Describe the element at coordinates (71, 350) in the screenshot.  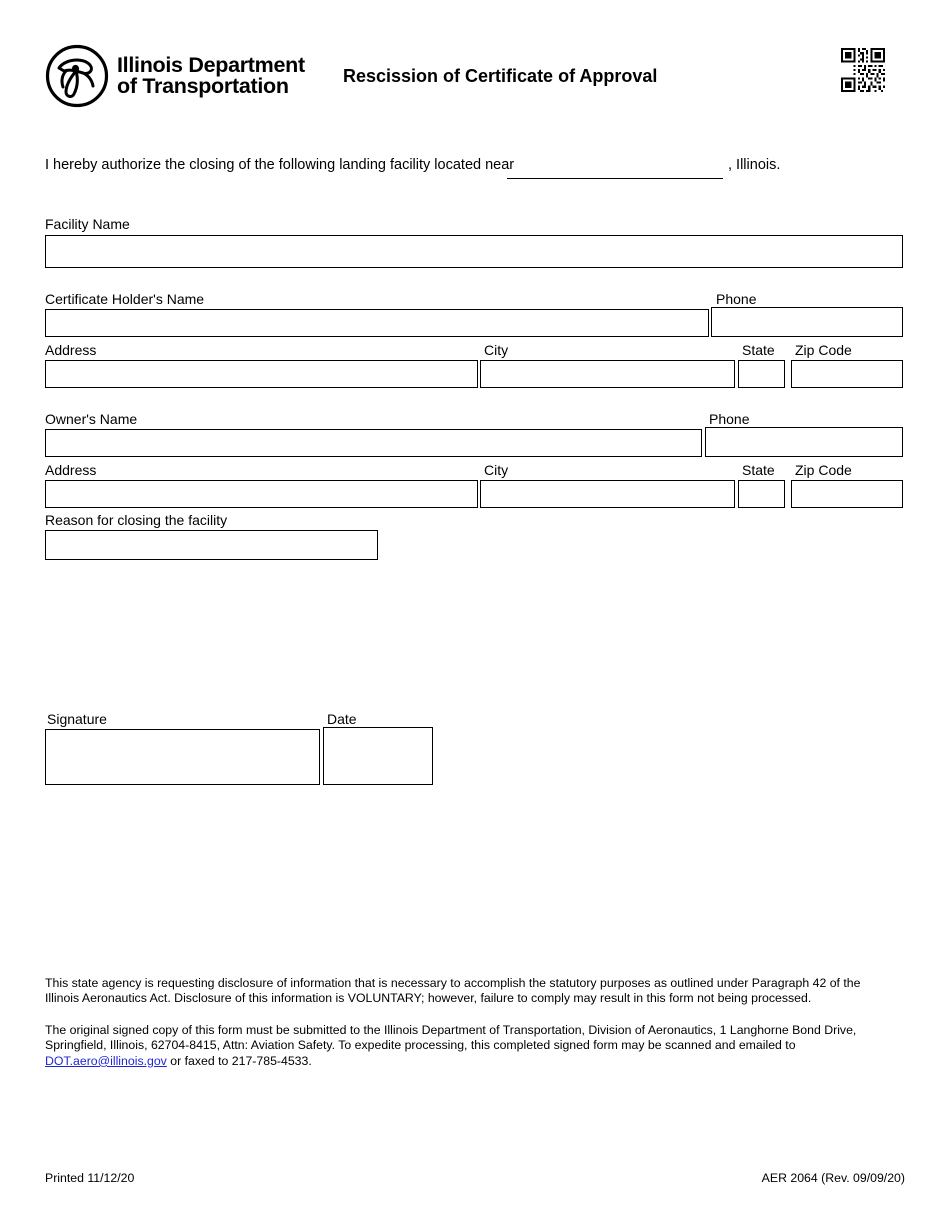
I see `certificate-holder-address-label: Address` at that location.